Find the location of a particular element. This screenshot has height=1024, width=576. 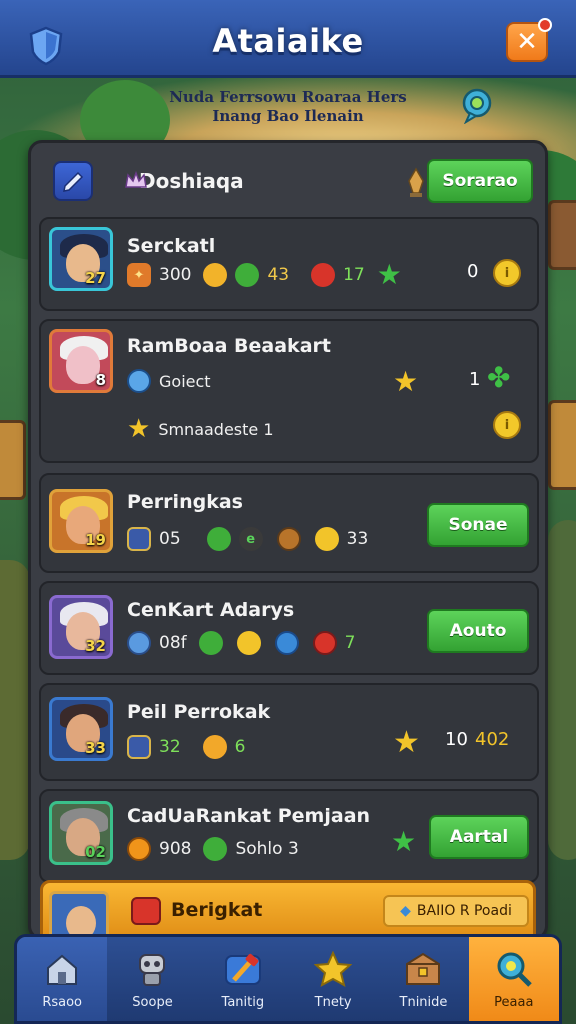

gift-icon is located at coordinates (146, 911).